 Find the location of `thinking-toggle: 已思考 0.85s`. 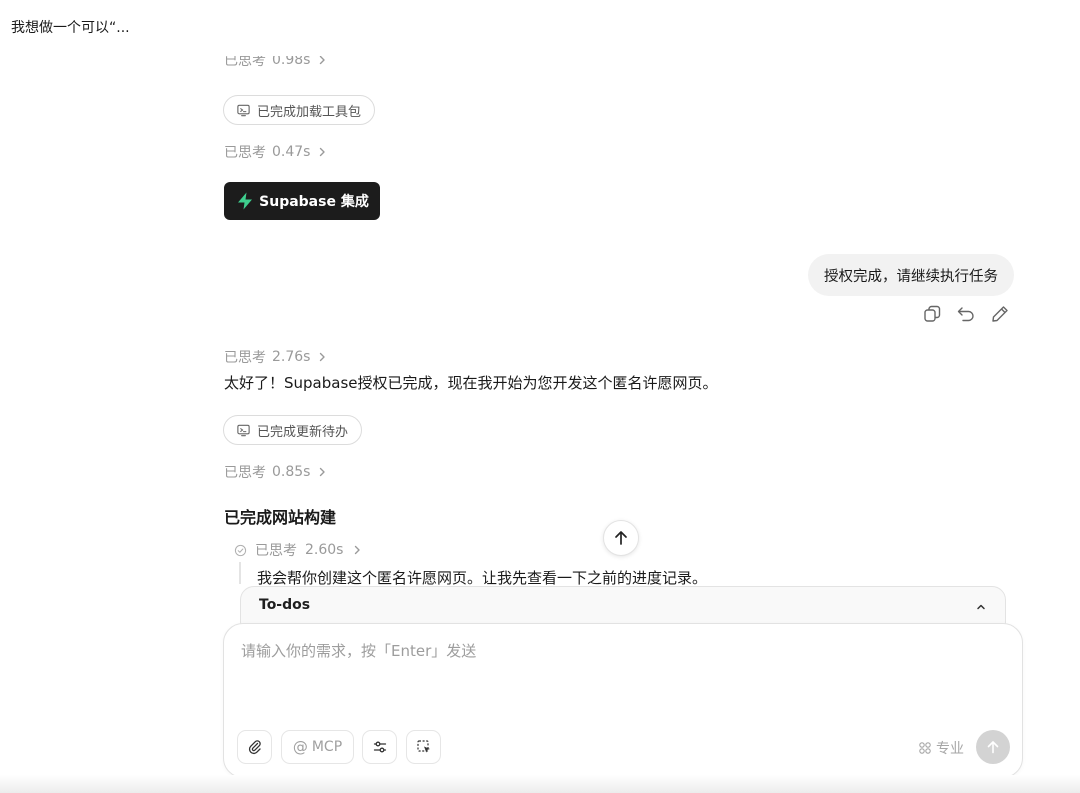

thinking-toggle: 已思考 0.85s is located at coordinates (276, 472).